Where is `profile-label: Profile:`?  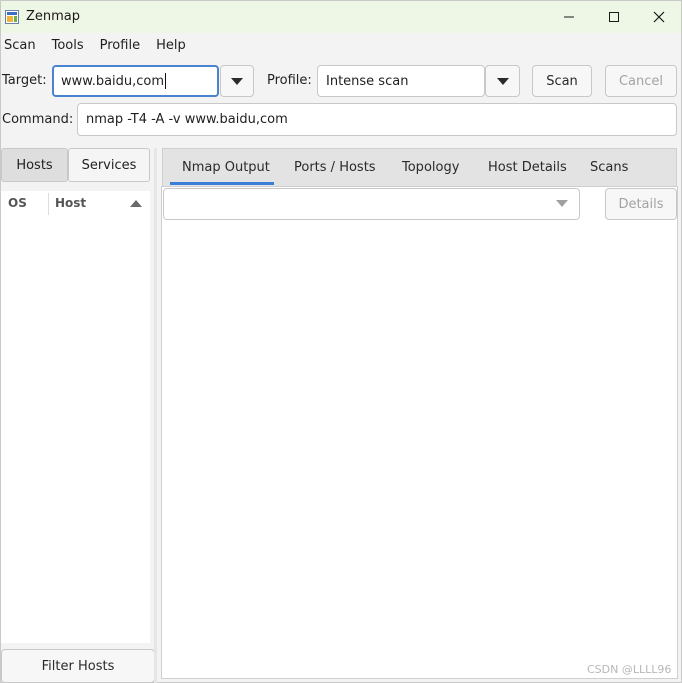
profile-label: Profile: is located at coordinates (289, 80).